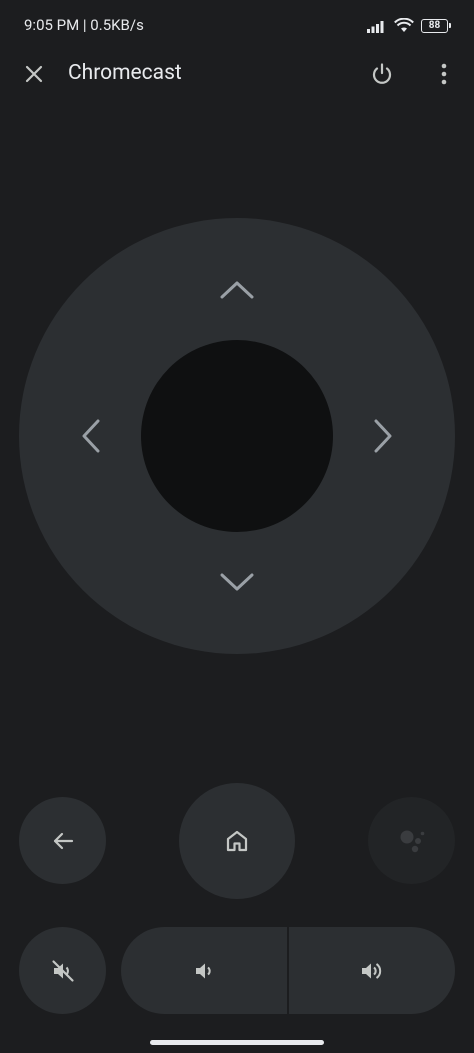 The image size is (474, 1053). I want to click on home-icon, so click(237, 841).